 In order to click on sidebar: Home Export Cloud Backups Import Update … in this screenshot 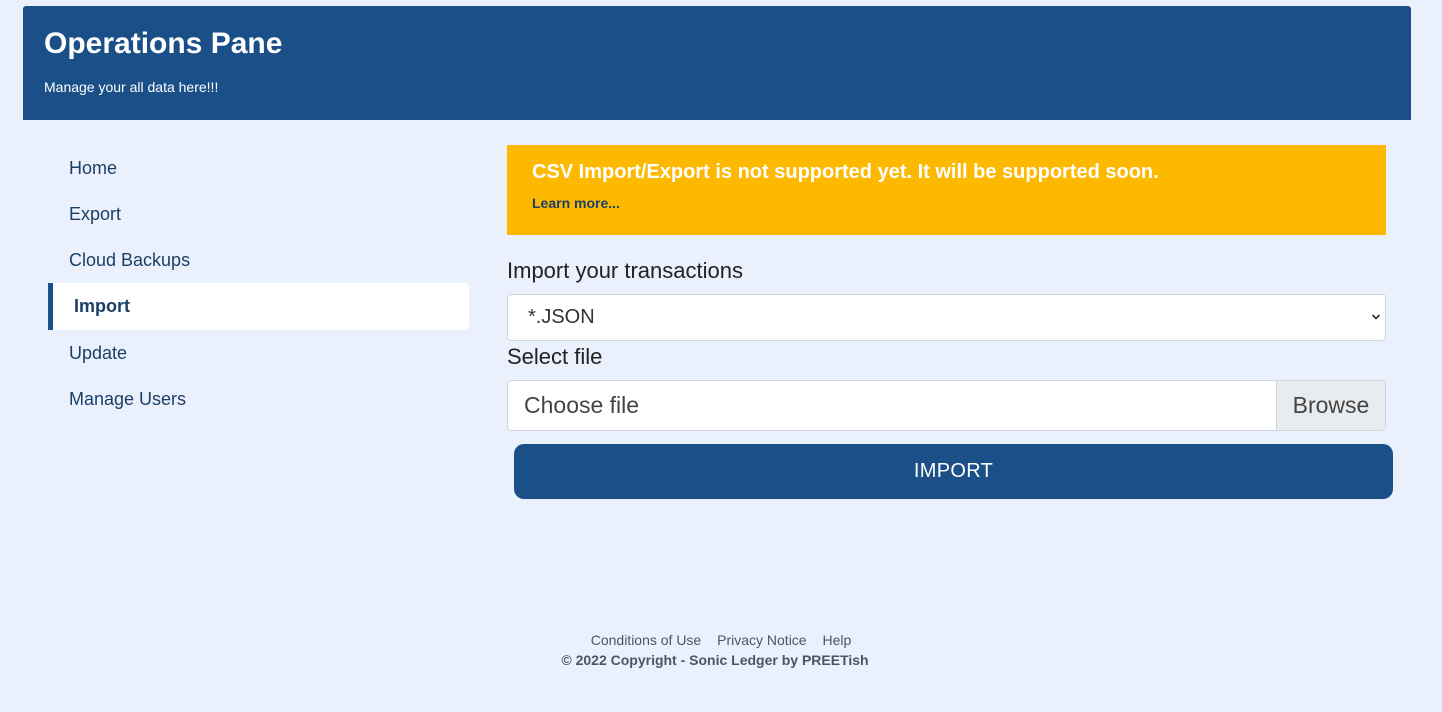, I will do `click(258, 283)`.